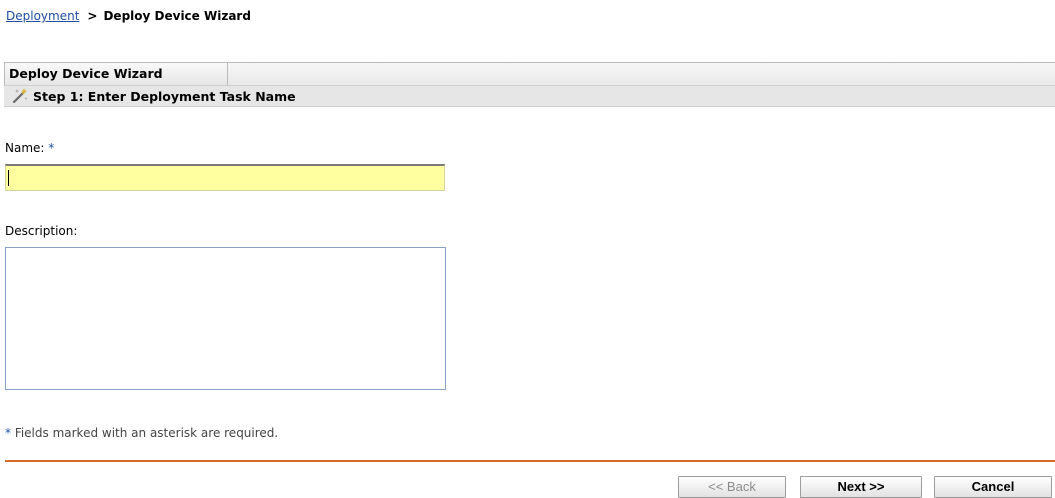 This screenshot has width=1055, height=498. Describe the element at coordinates (177, 16) in the screenshot. I see `breadcrumb-current: Deploy Device Wizard` at that location.